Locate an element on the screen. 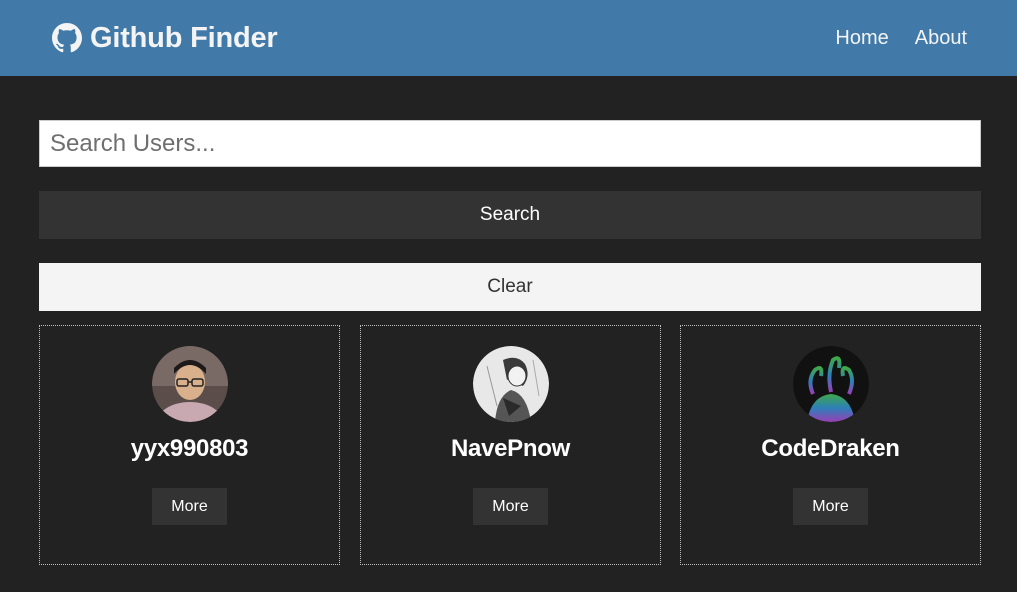  search-input is located at coordinates (510, 143).